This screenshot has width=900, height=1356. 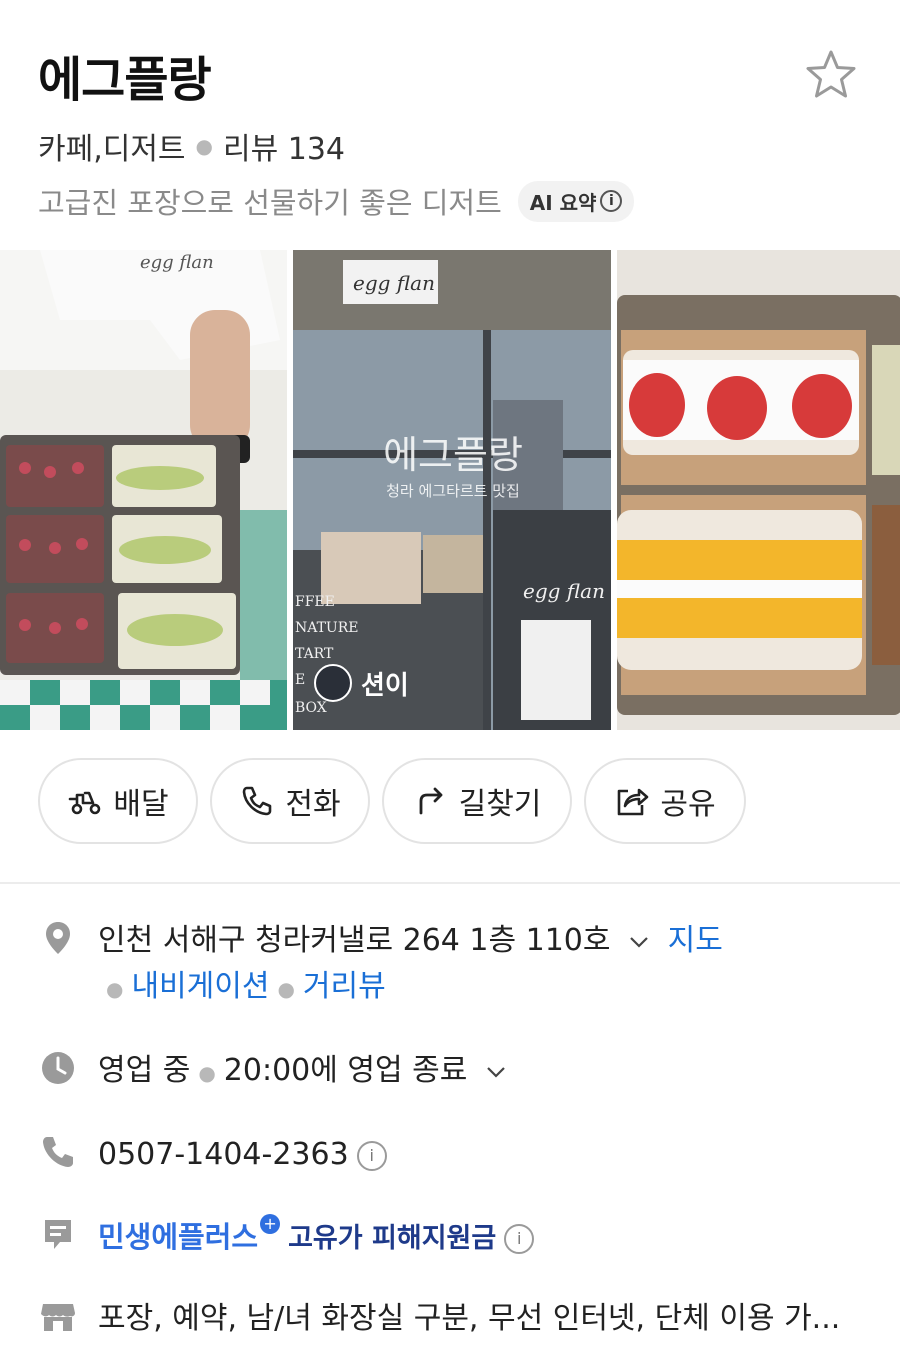 What do you see at coordinates (500, 804) in the screenshot?
I see `directions-label: 길찾기` at bounding box center [500, 804].